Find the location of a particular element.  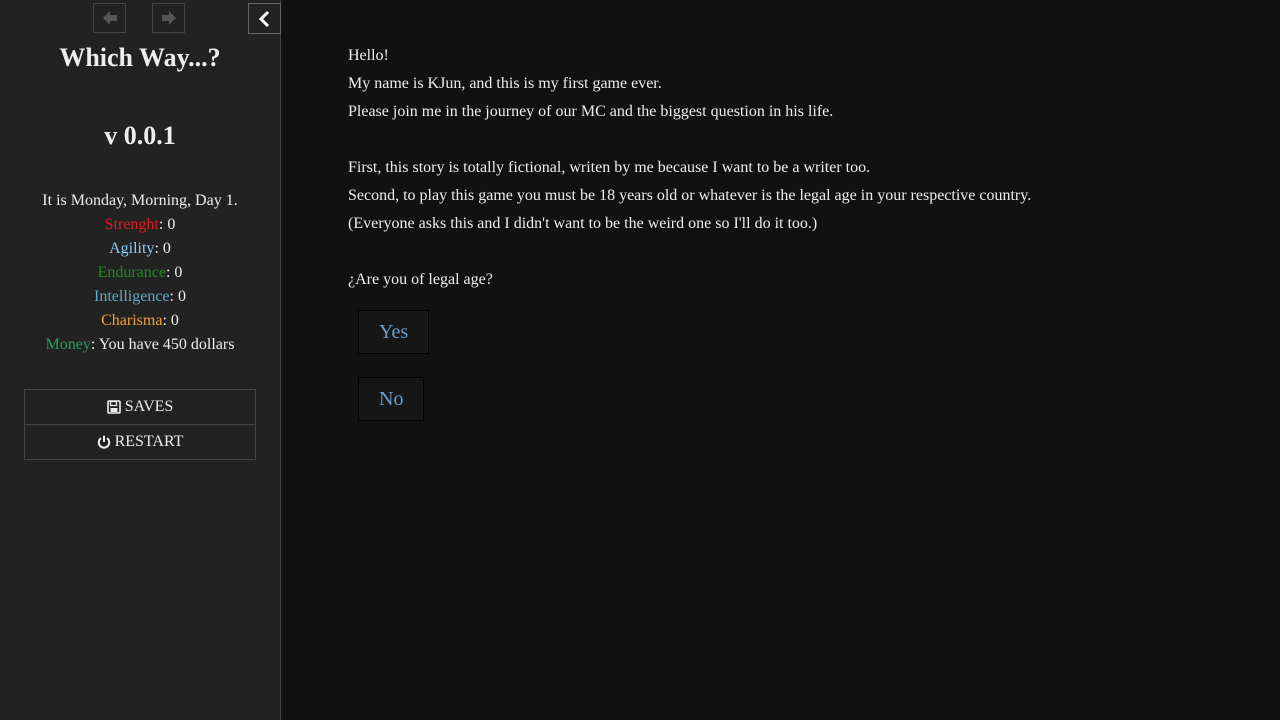

choice-no-link: No is located at coordinates (391, 399).